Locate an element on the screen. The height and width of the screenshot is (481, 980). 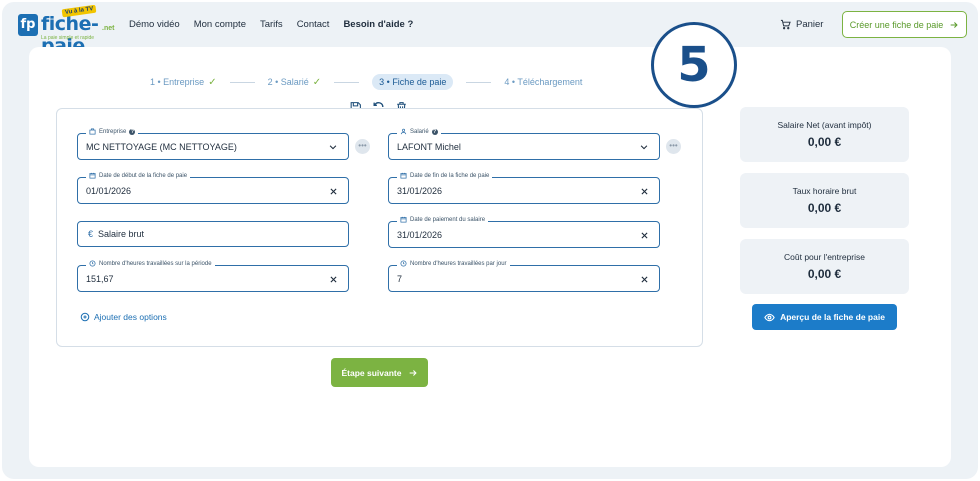
nav-demo-video: Démo vidéo is located at coordinates (154, 24).